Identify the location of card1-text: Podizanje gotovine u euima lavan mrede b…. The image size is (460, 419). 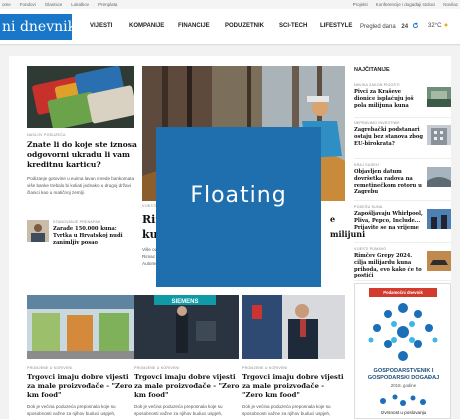
(80, 185).